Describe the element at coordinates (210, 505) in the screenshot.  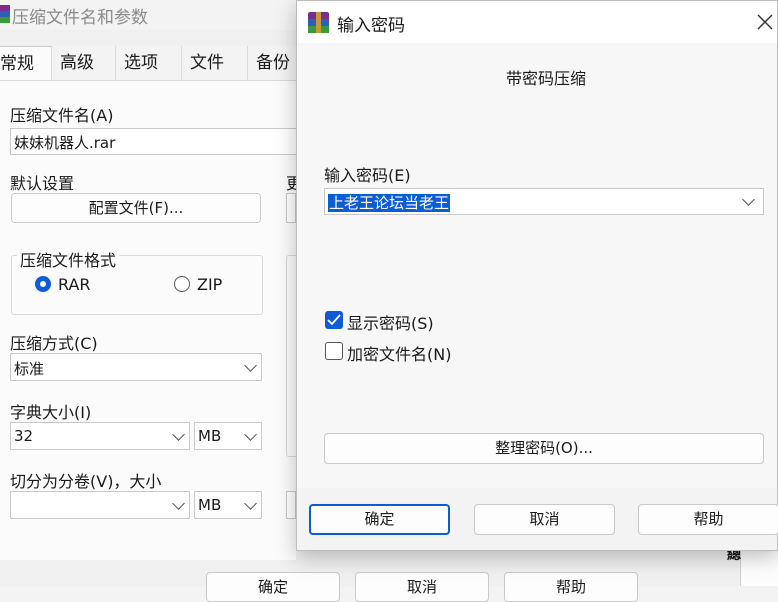
I see `split-unit-value: MB` at that location.